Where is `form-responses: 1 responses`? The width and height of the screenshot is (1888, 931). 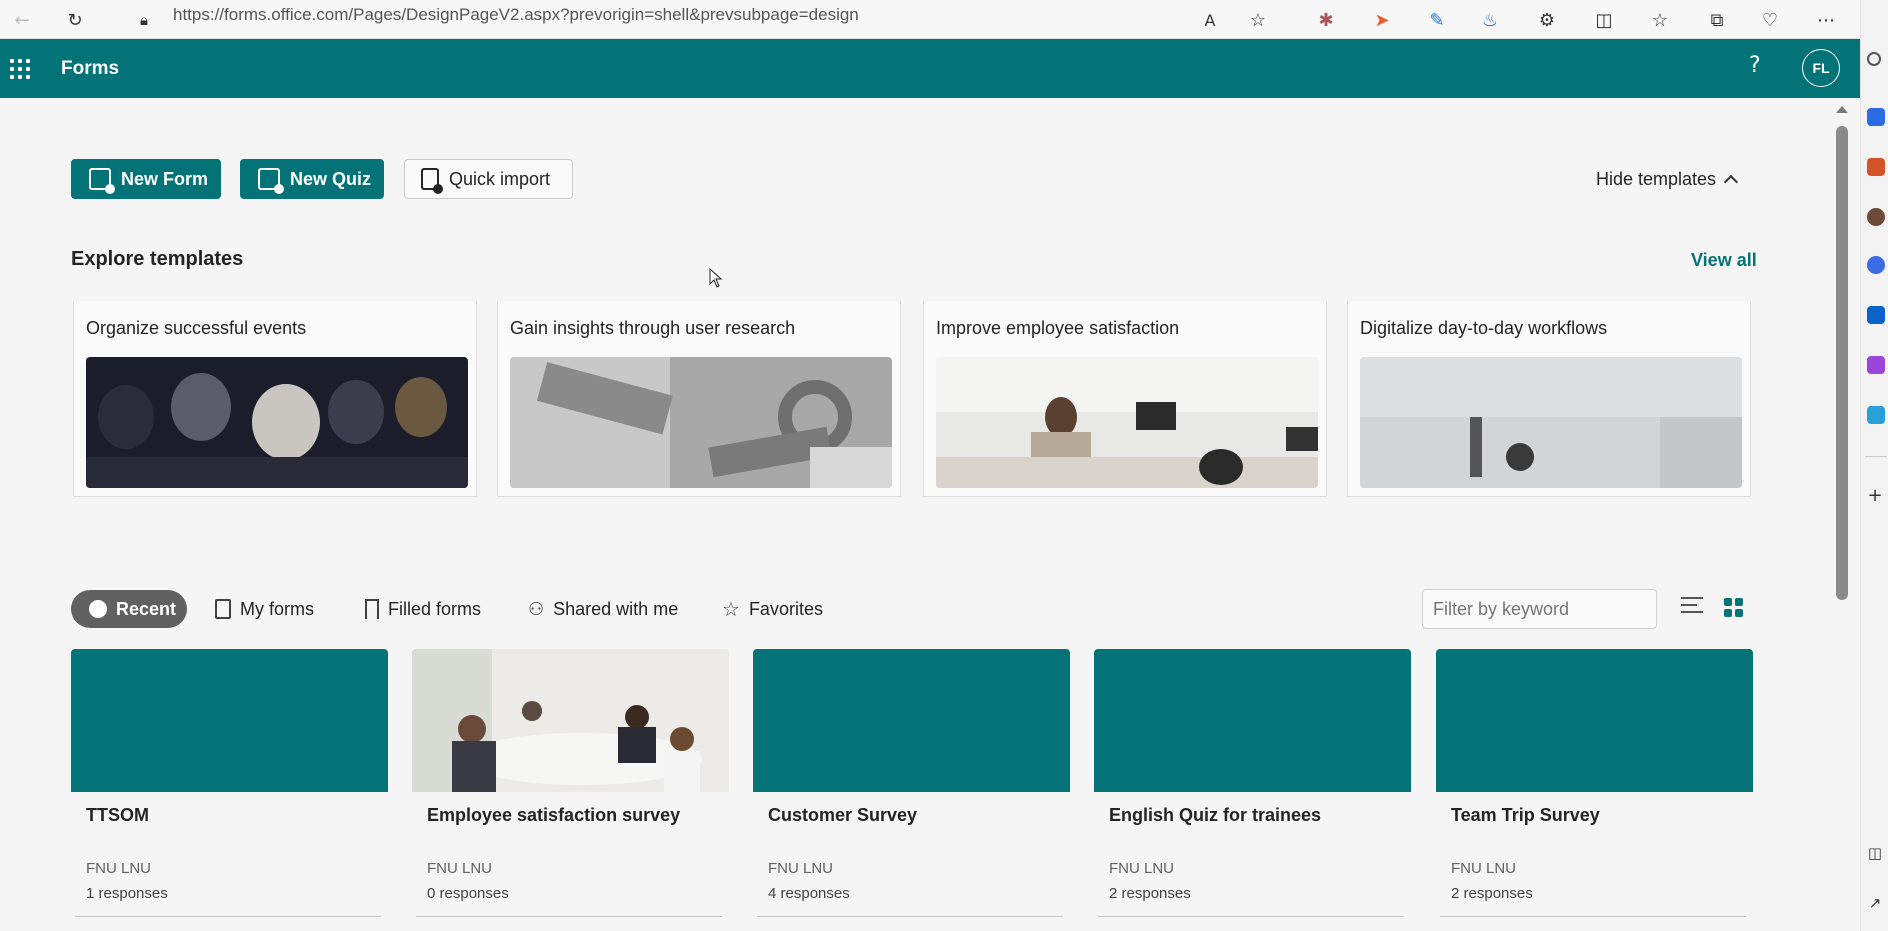
form-responses: 1 responses is located at coordinates (127, 893).